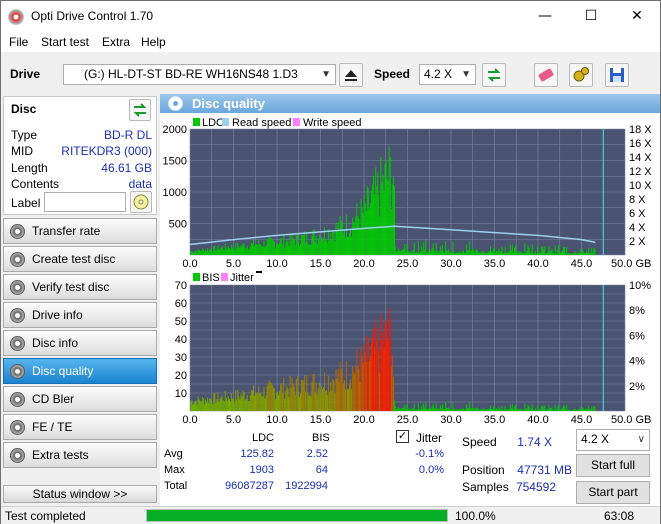 This screenshot has width=661, height=524. I want to click on menu-file: File, so click(18, 42).